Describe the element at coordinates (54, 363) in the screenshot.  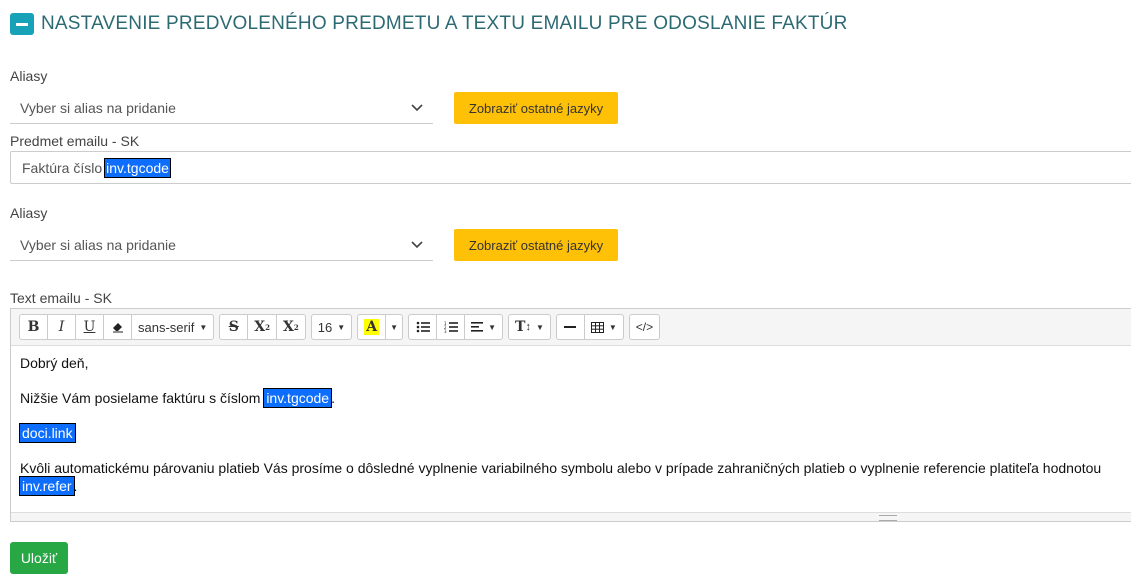
I see `email-greeting: Dobrý deň,` at that location.